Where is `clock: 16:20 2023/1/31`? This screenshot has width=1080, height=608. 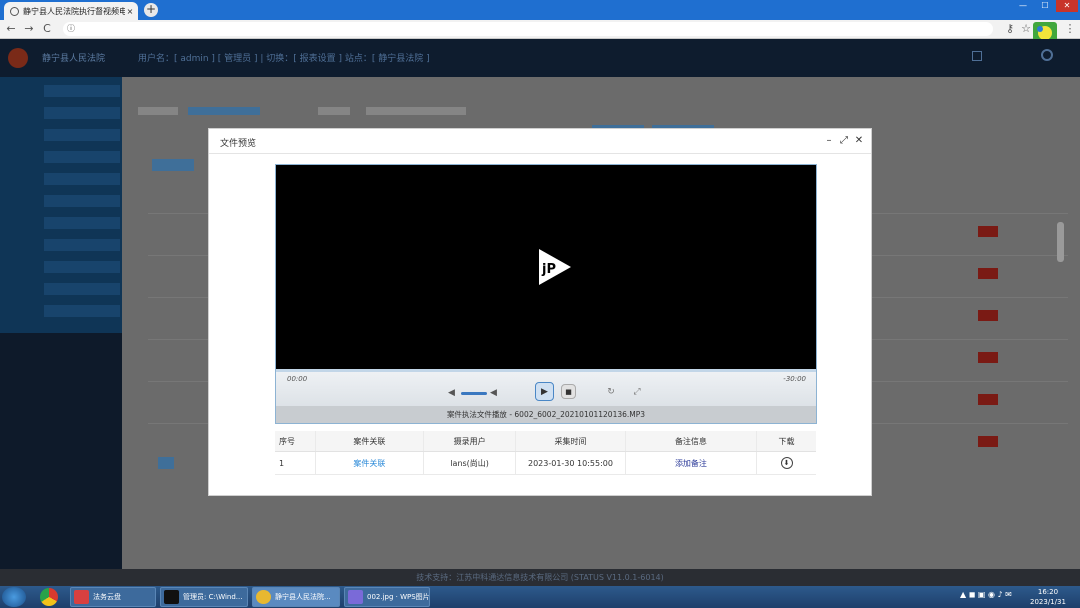 clock: 16:20 2023/1/31 is located at coordinates (1048, 597).